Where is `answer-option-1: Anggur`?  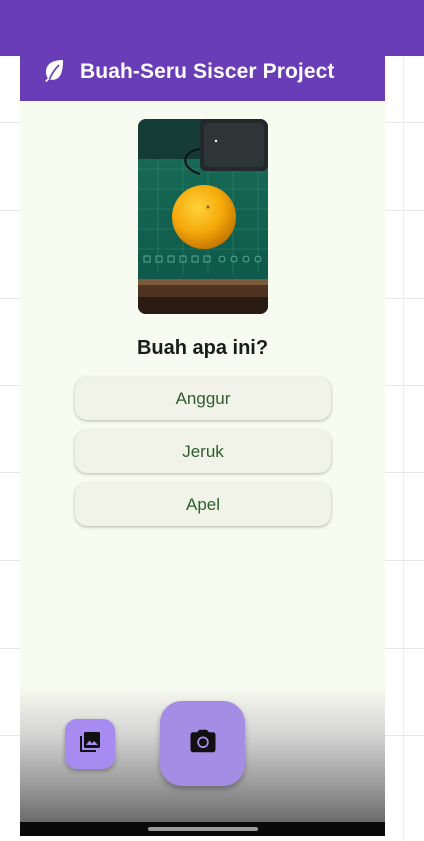 answer-option-1: Anggur is located at coordinates (203, 398).